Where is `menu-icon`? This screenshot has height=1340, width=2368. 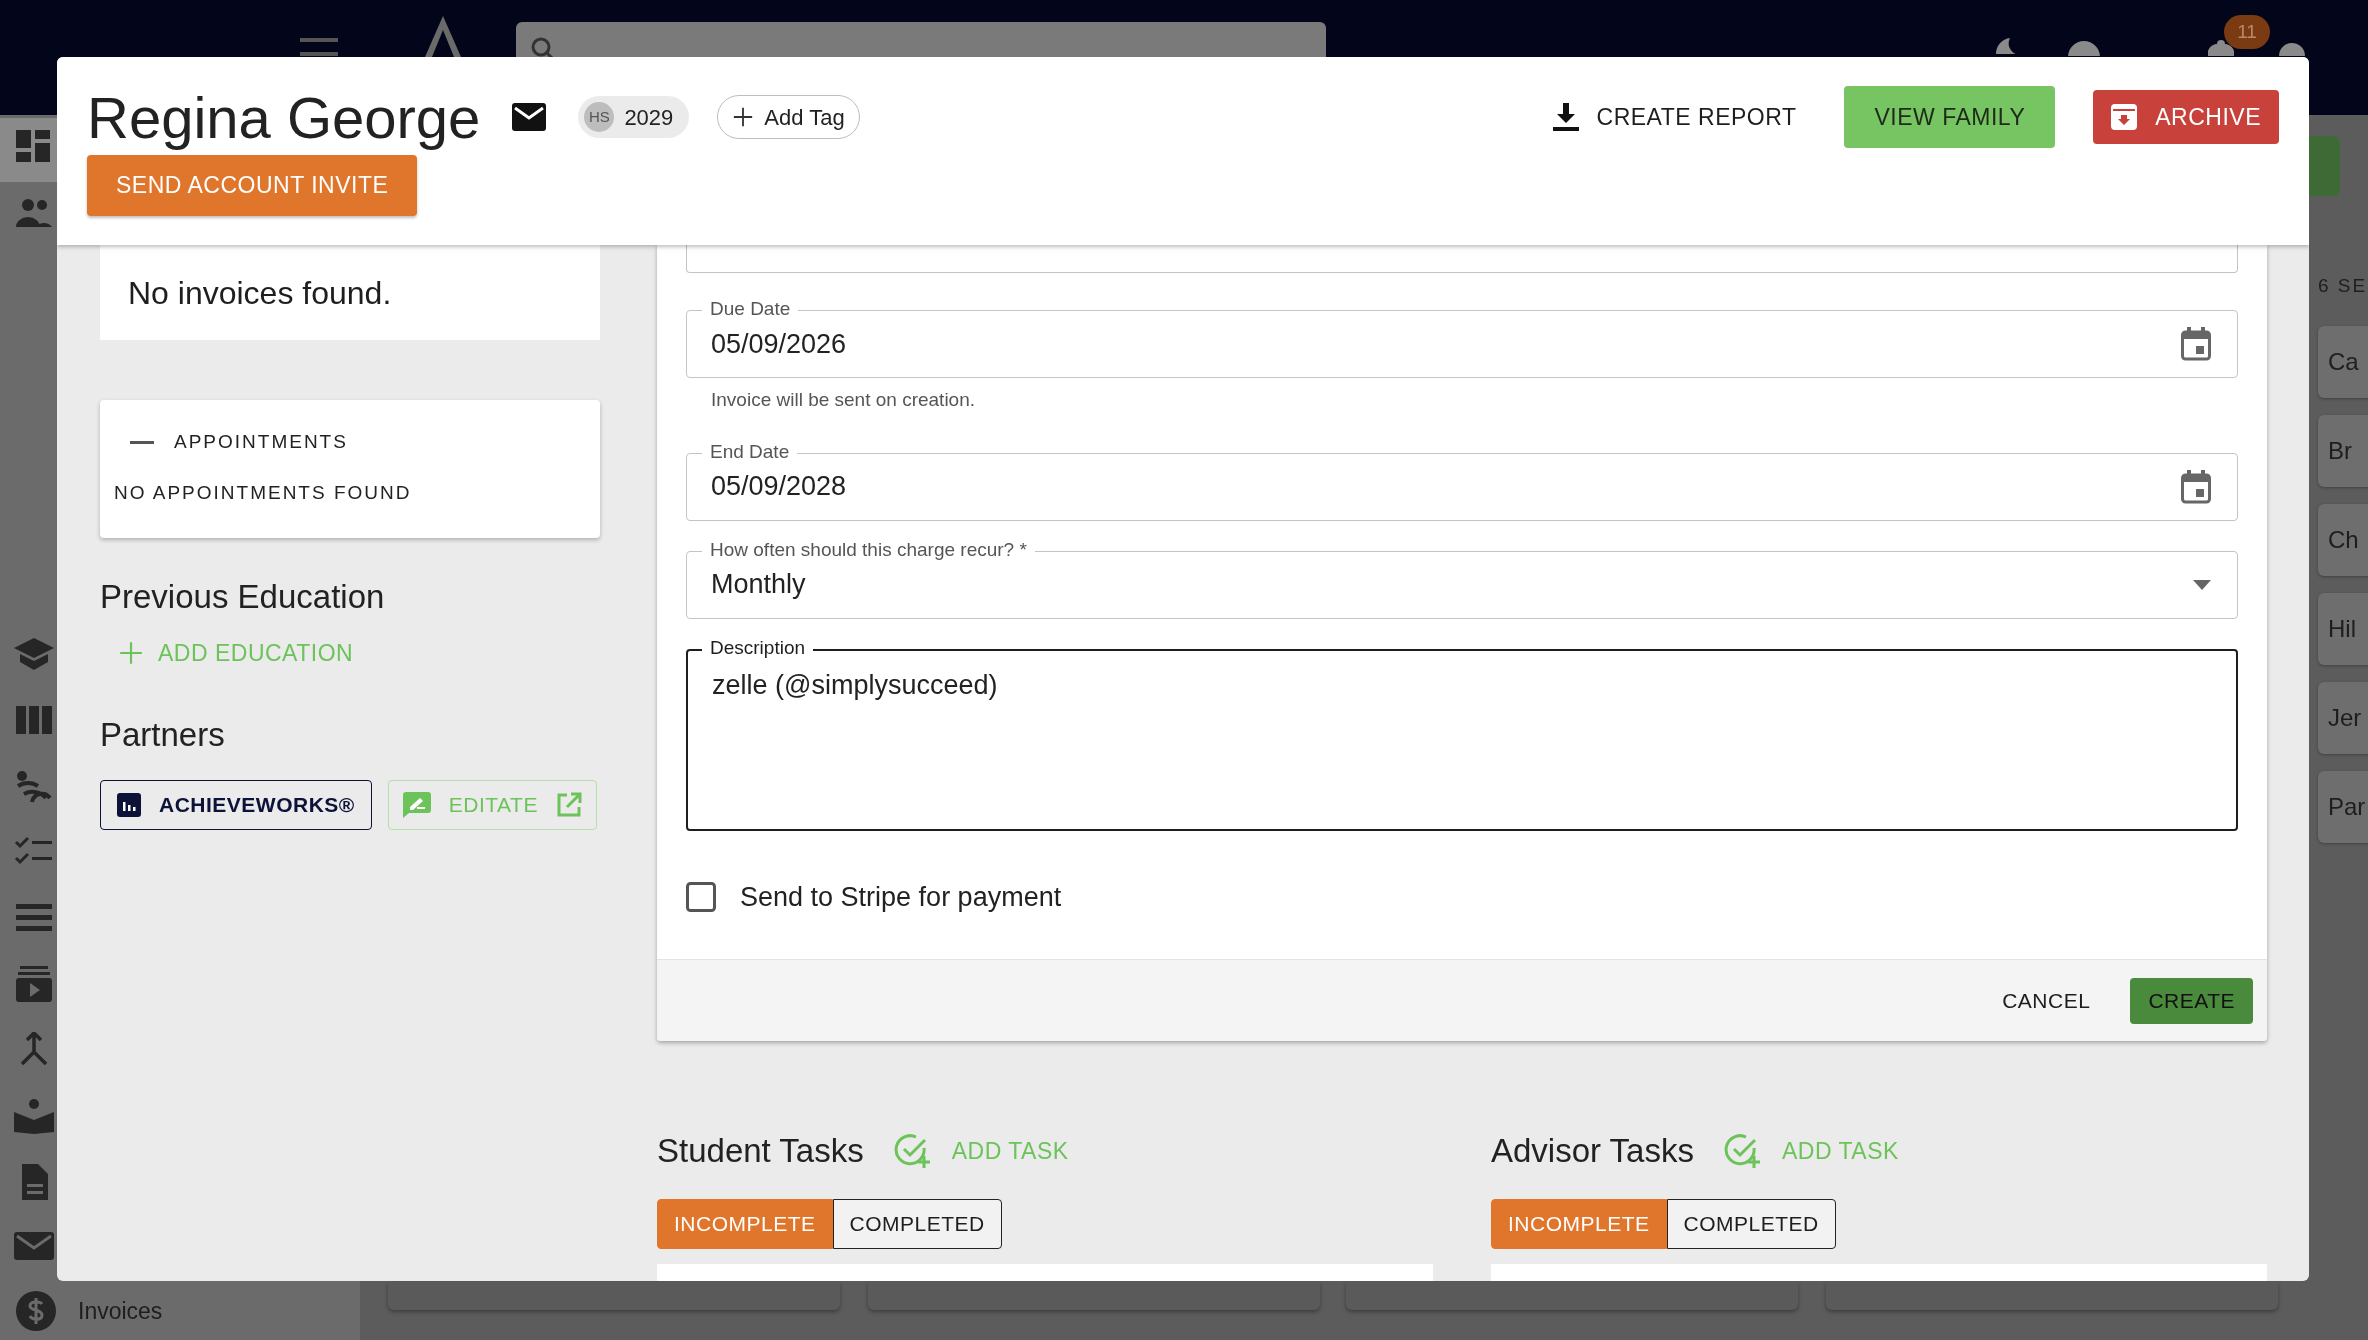 menu-icon is located at coordinates (319, 47).